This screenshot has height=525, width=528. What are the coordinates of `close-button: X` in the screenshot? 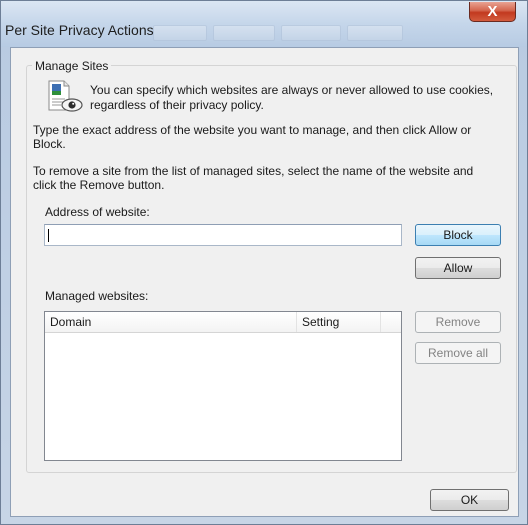 It's located at (492, 12).